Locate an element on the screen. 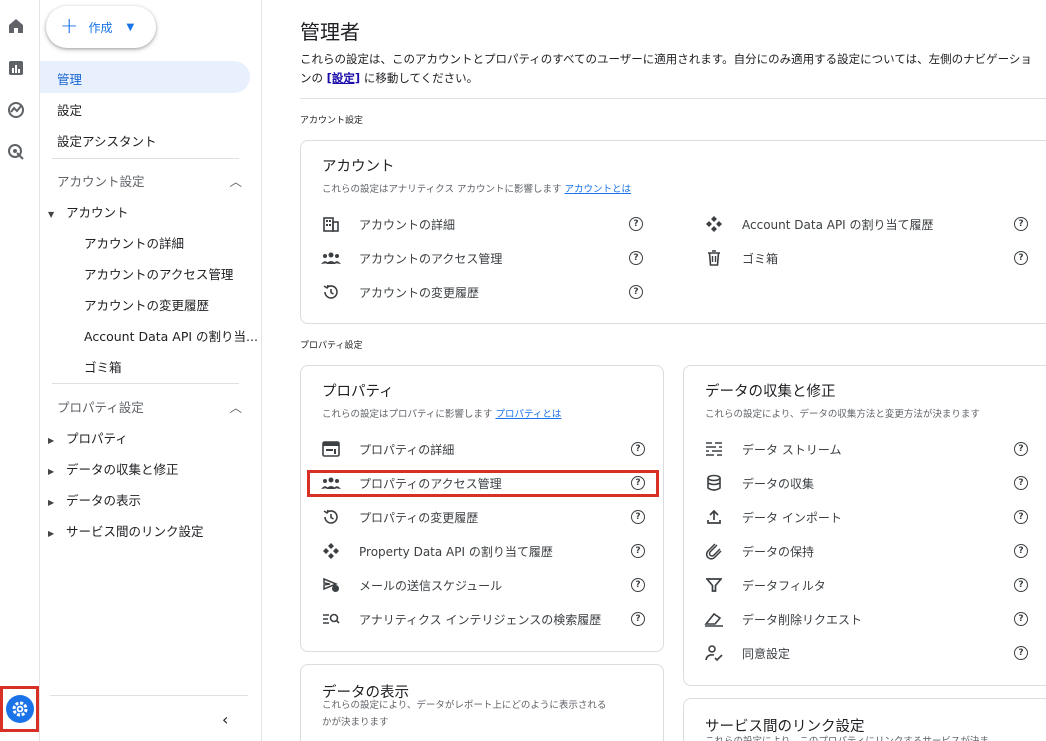  account-settings-group: アカウント設定 ︿ is located at coordinates (149, 180).